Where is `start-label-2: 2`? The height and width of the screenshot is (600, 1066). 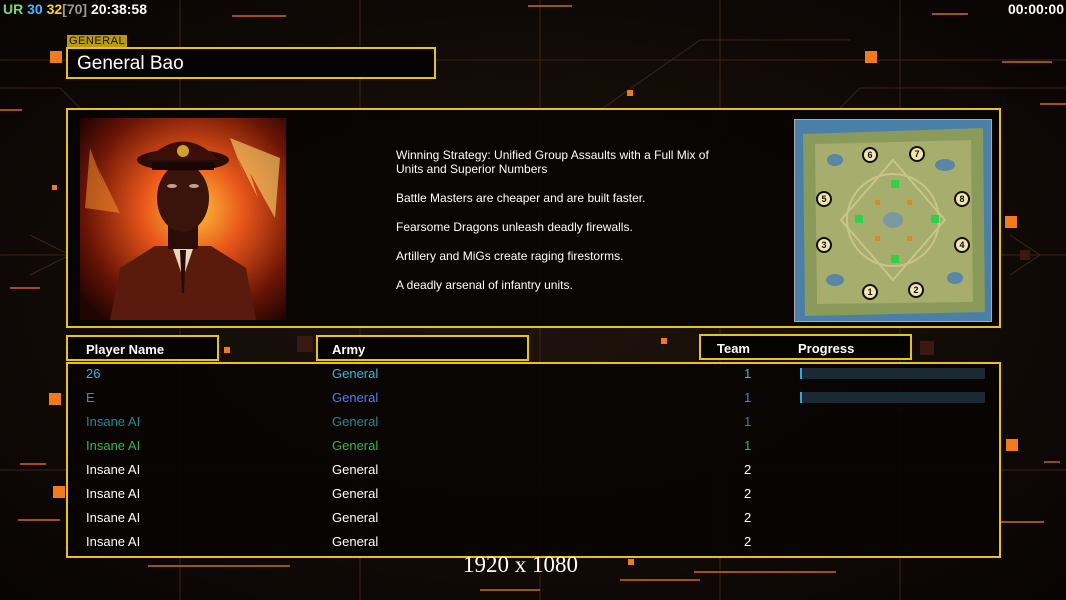
start-label-2: 2 is located at coordinates (915, 290).